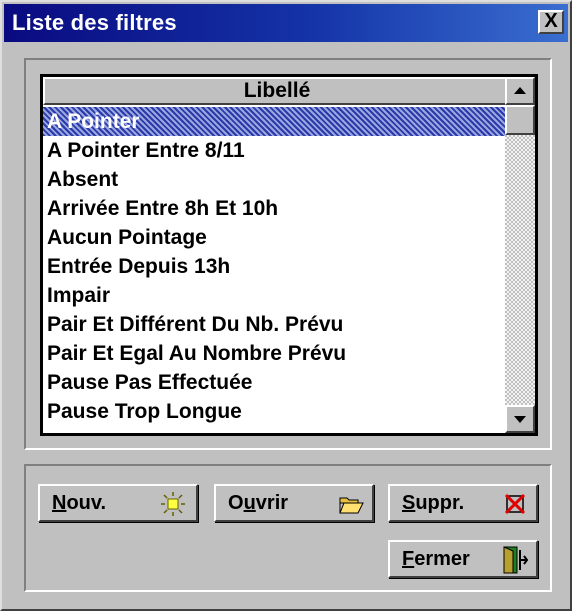 This screenshot has height=611, width=572. Describe the element at coordinates (515, 504) in the screenshot. I see `delete-x-icon` at that location.